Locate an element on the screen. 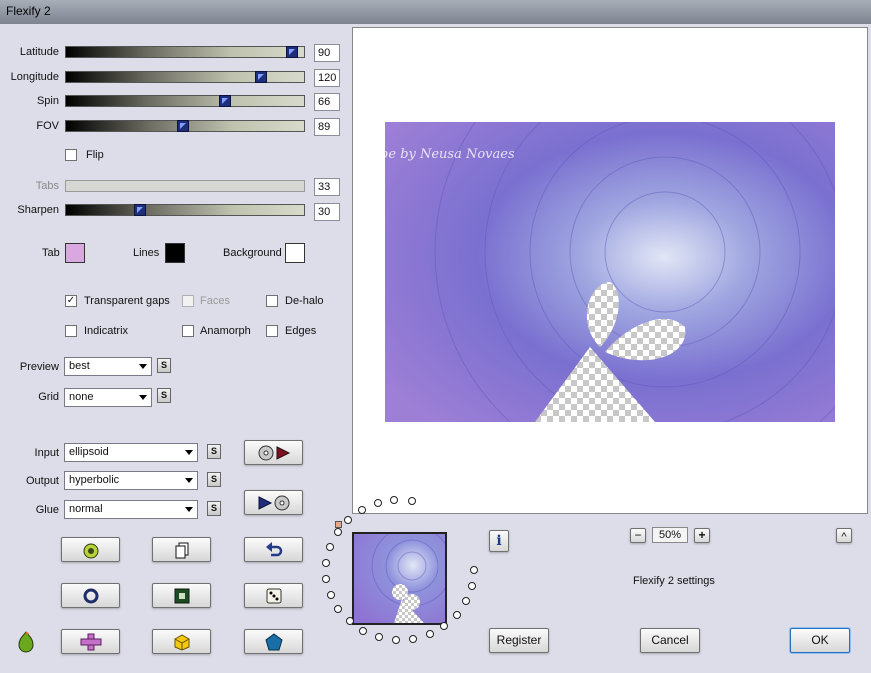 The height and width of the screenshot is (673, 871). dehalo-checkbox is located at coordinates (272, 301).